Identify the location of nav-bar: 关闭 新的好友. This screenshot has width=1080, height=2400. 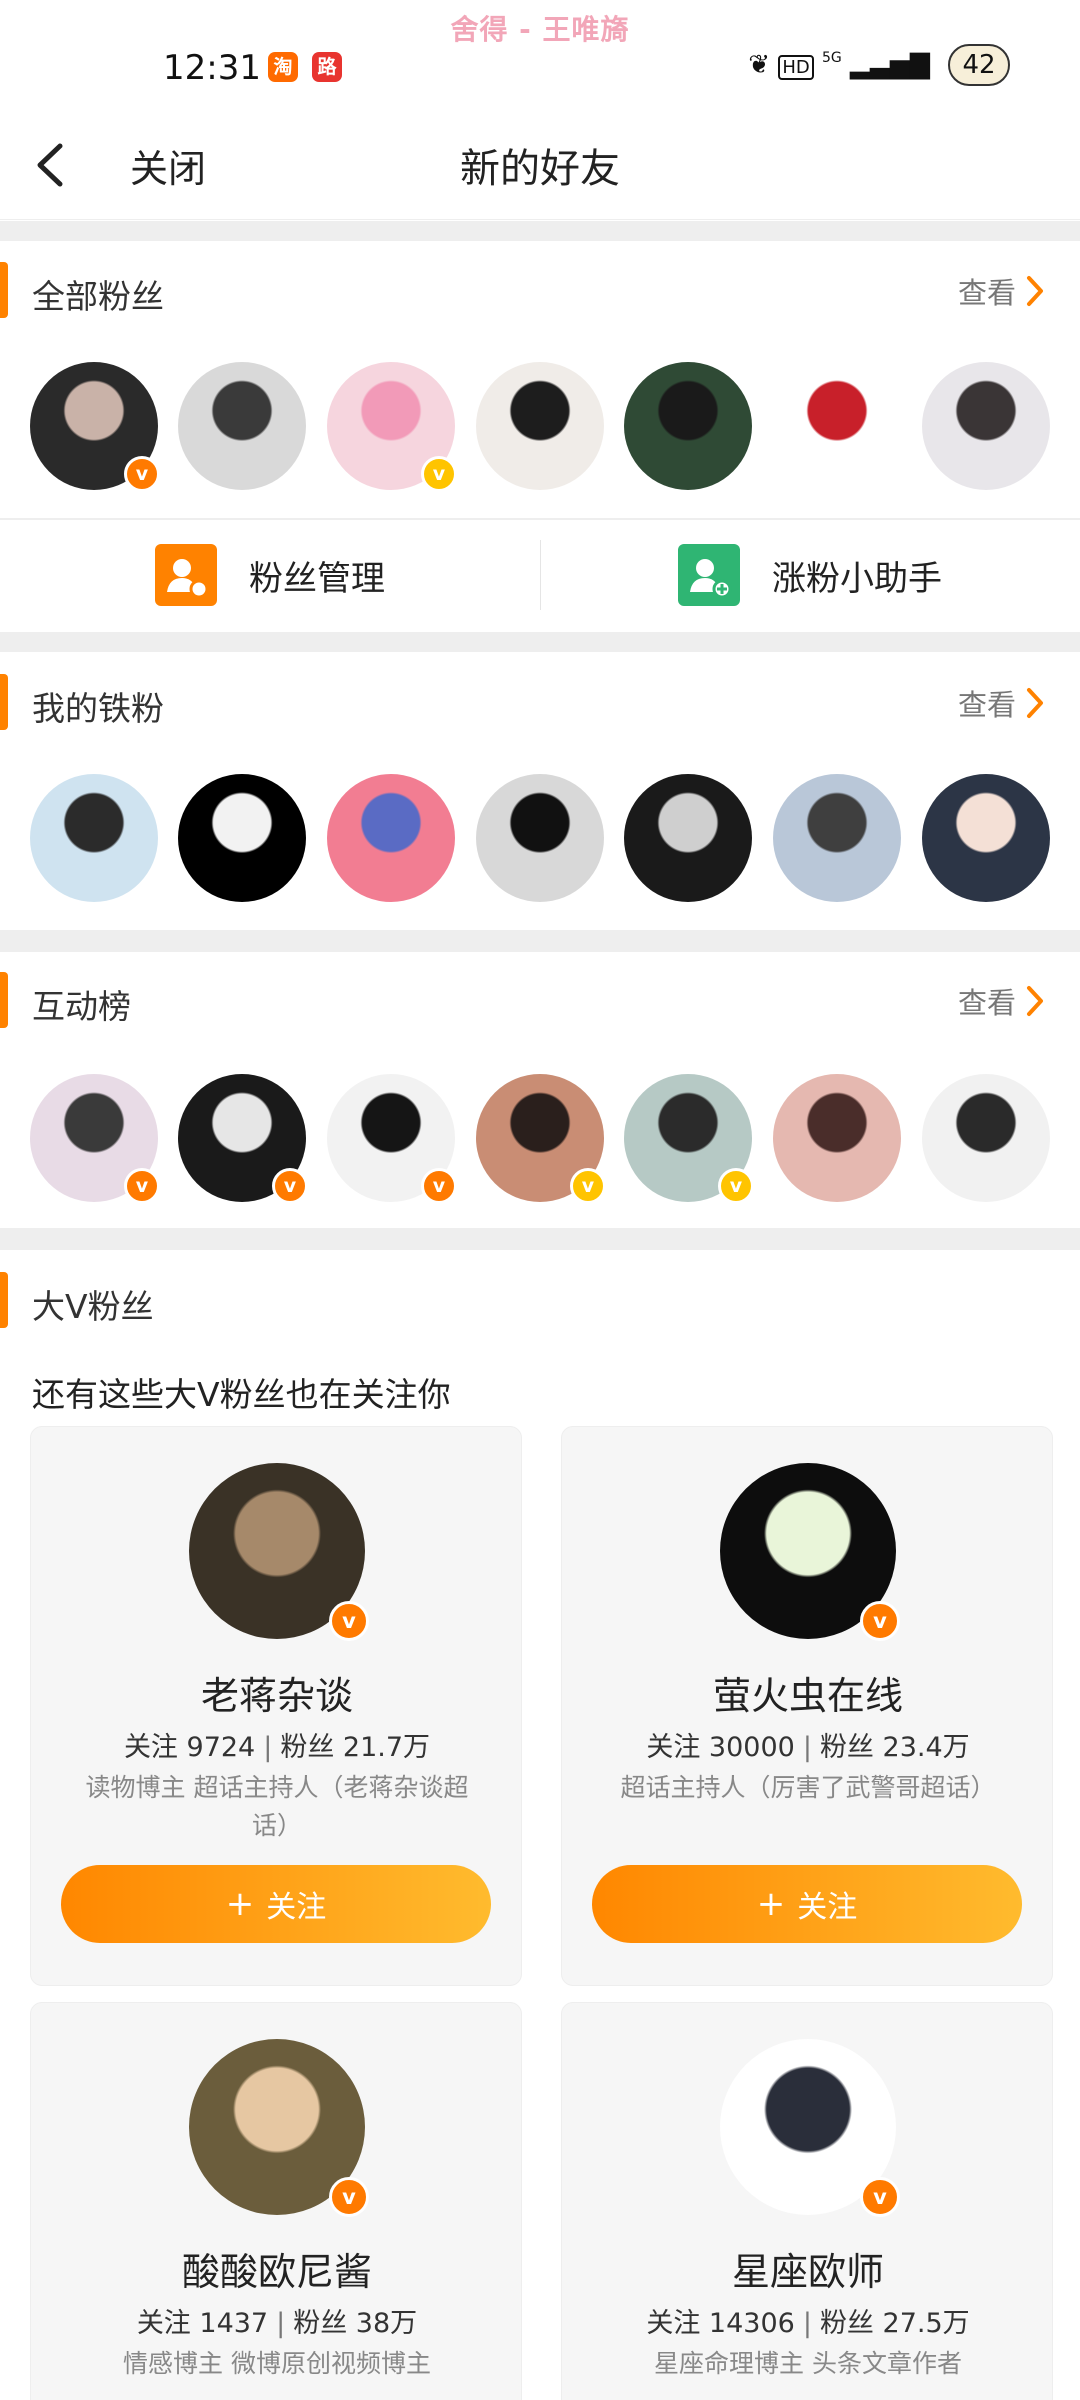
(540, 165).